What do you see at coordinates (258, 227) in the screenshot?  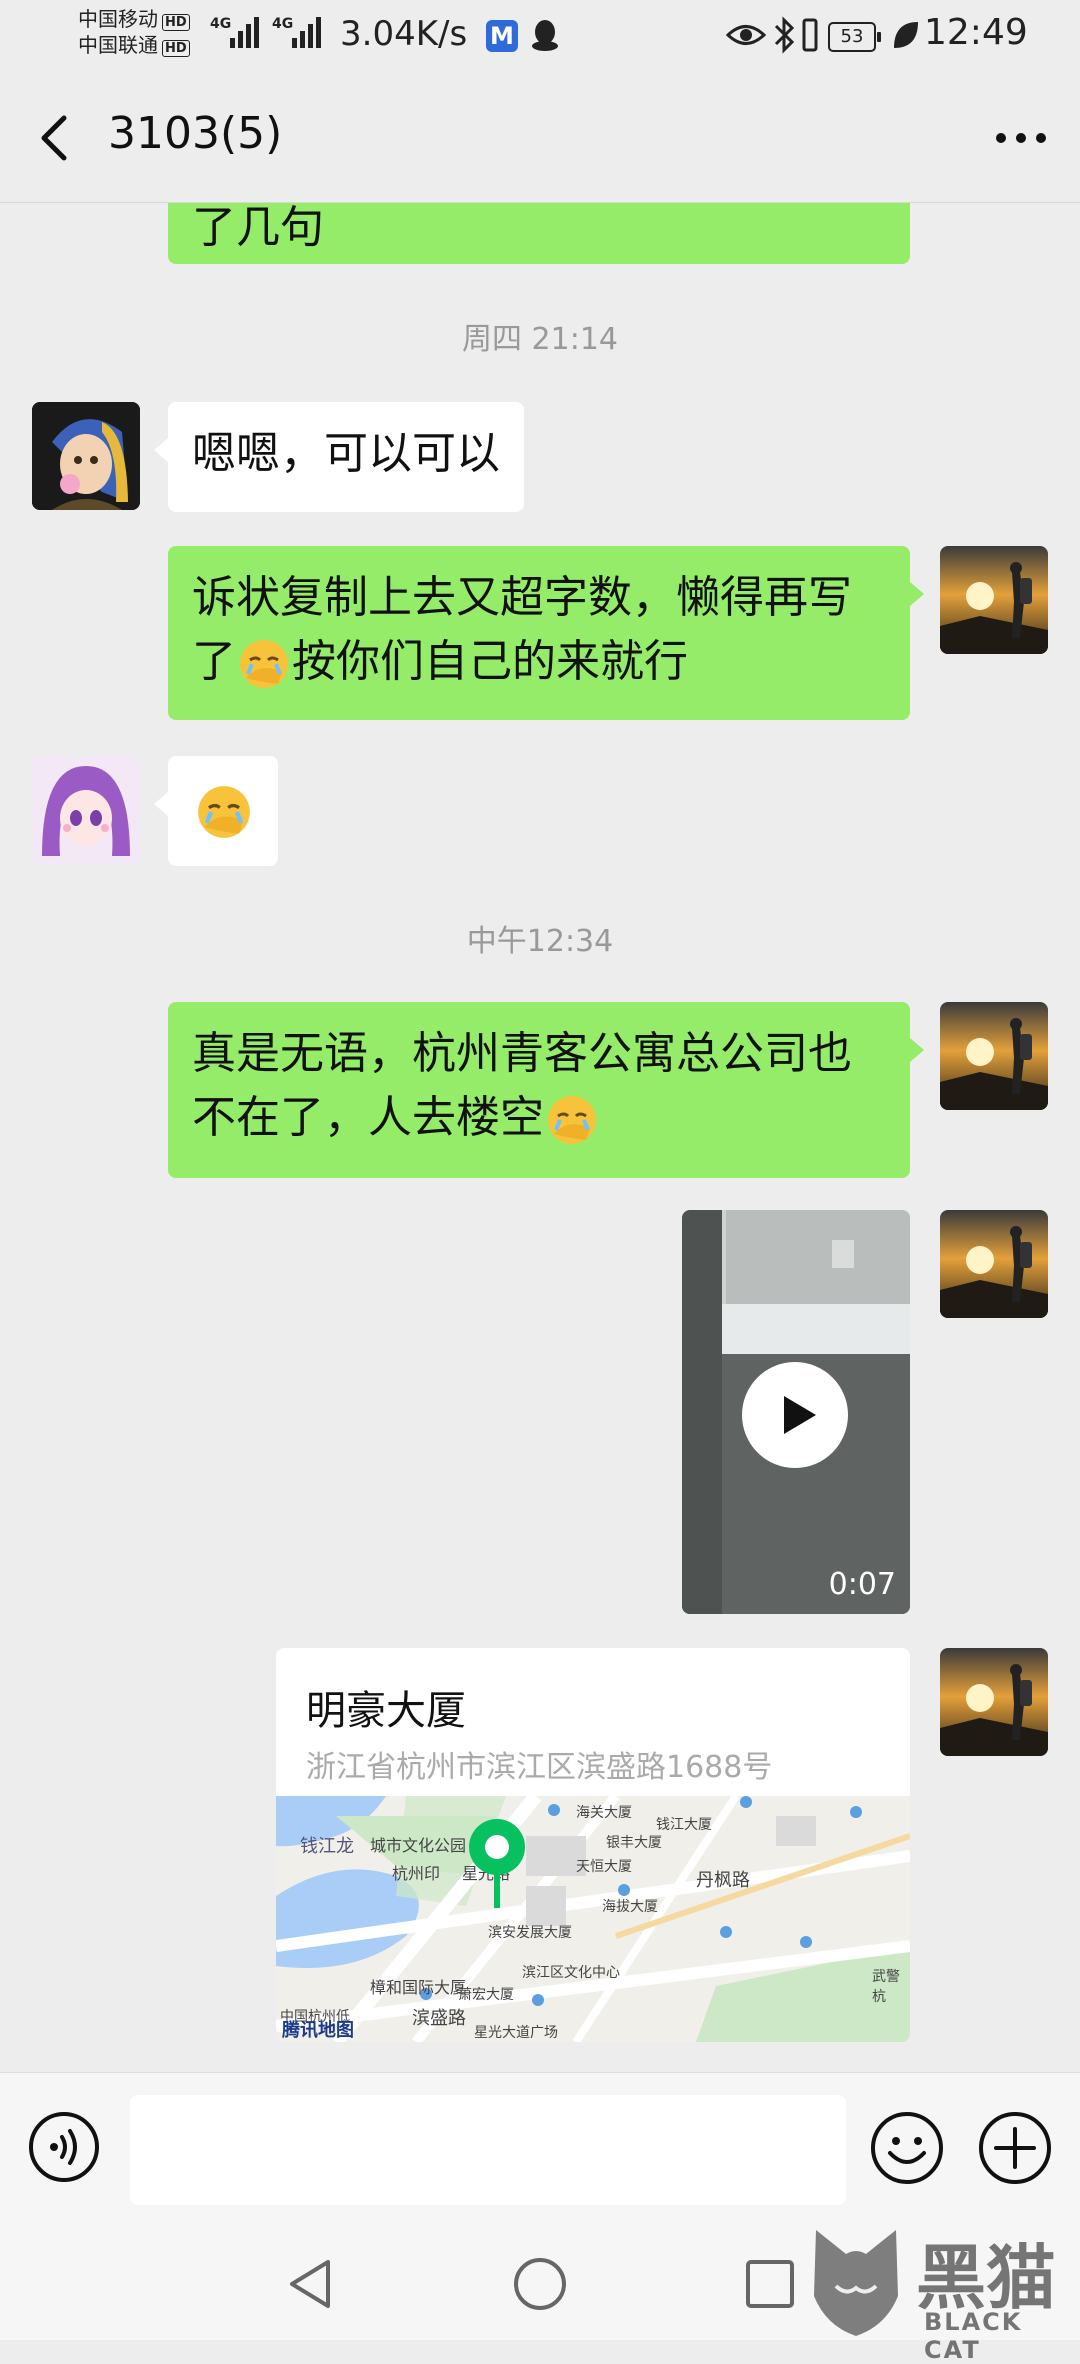 I see `message-text: 了几句` at bounding box center [258, 227].